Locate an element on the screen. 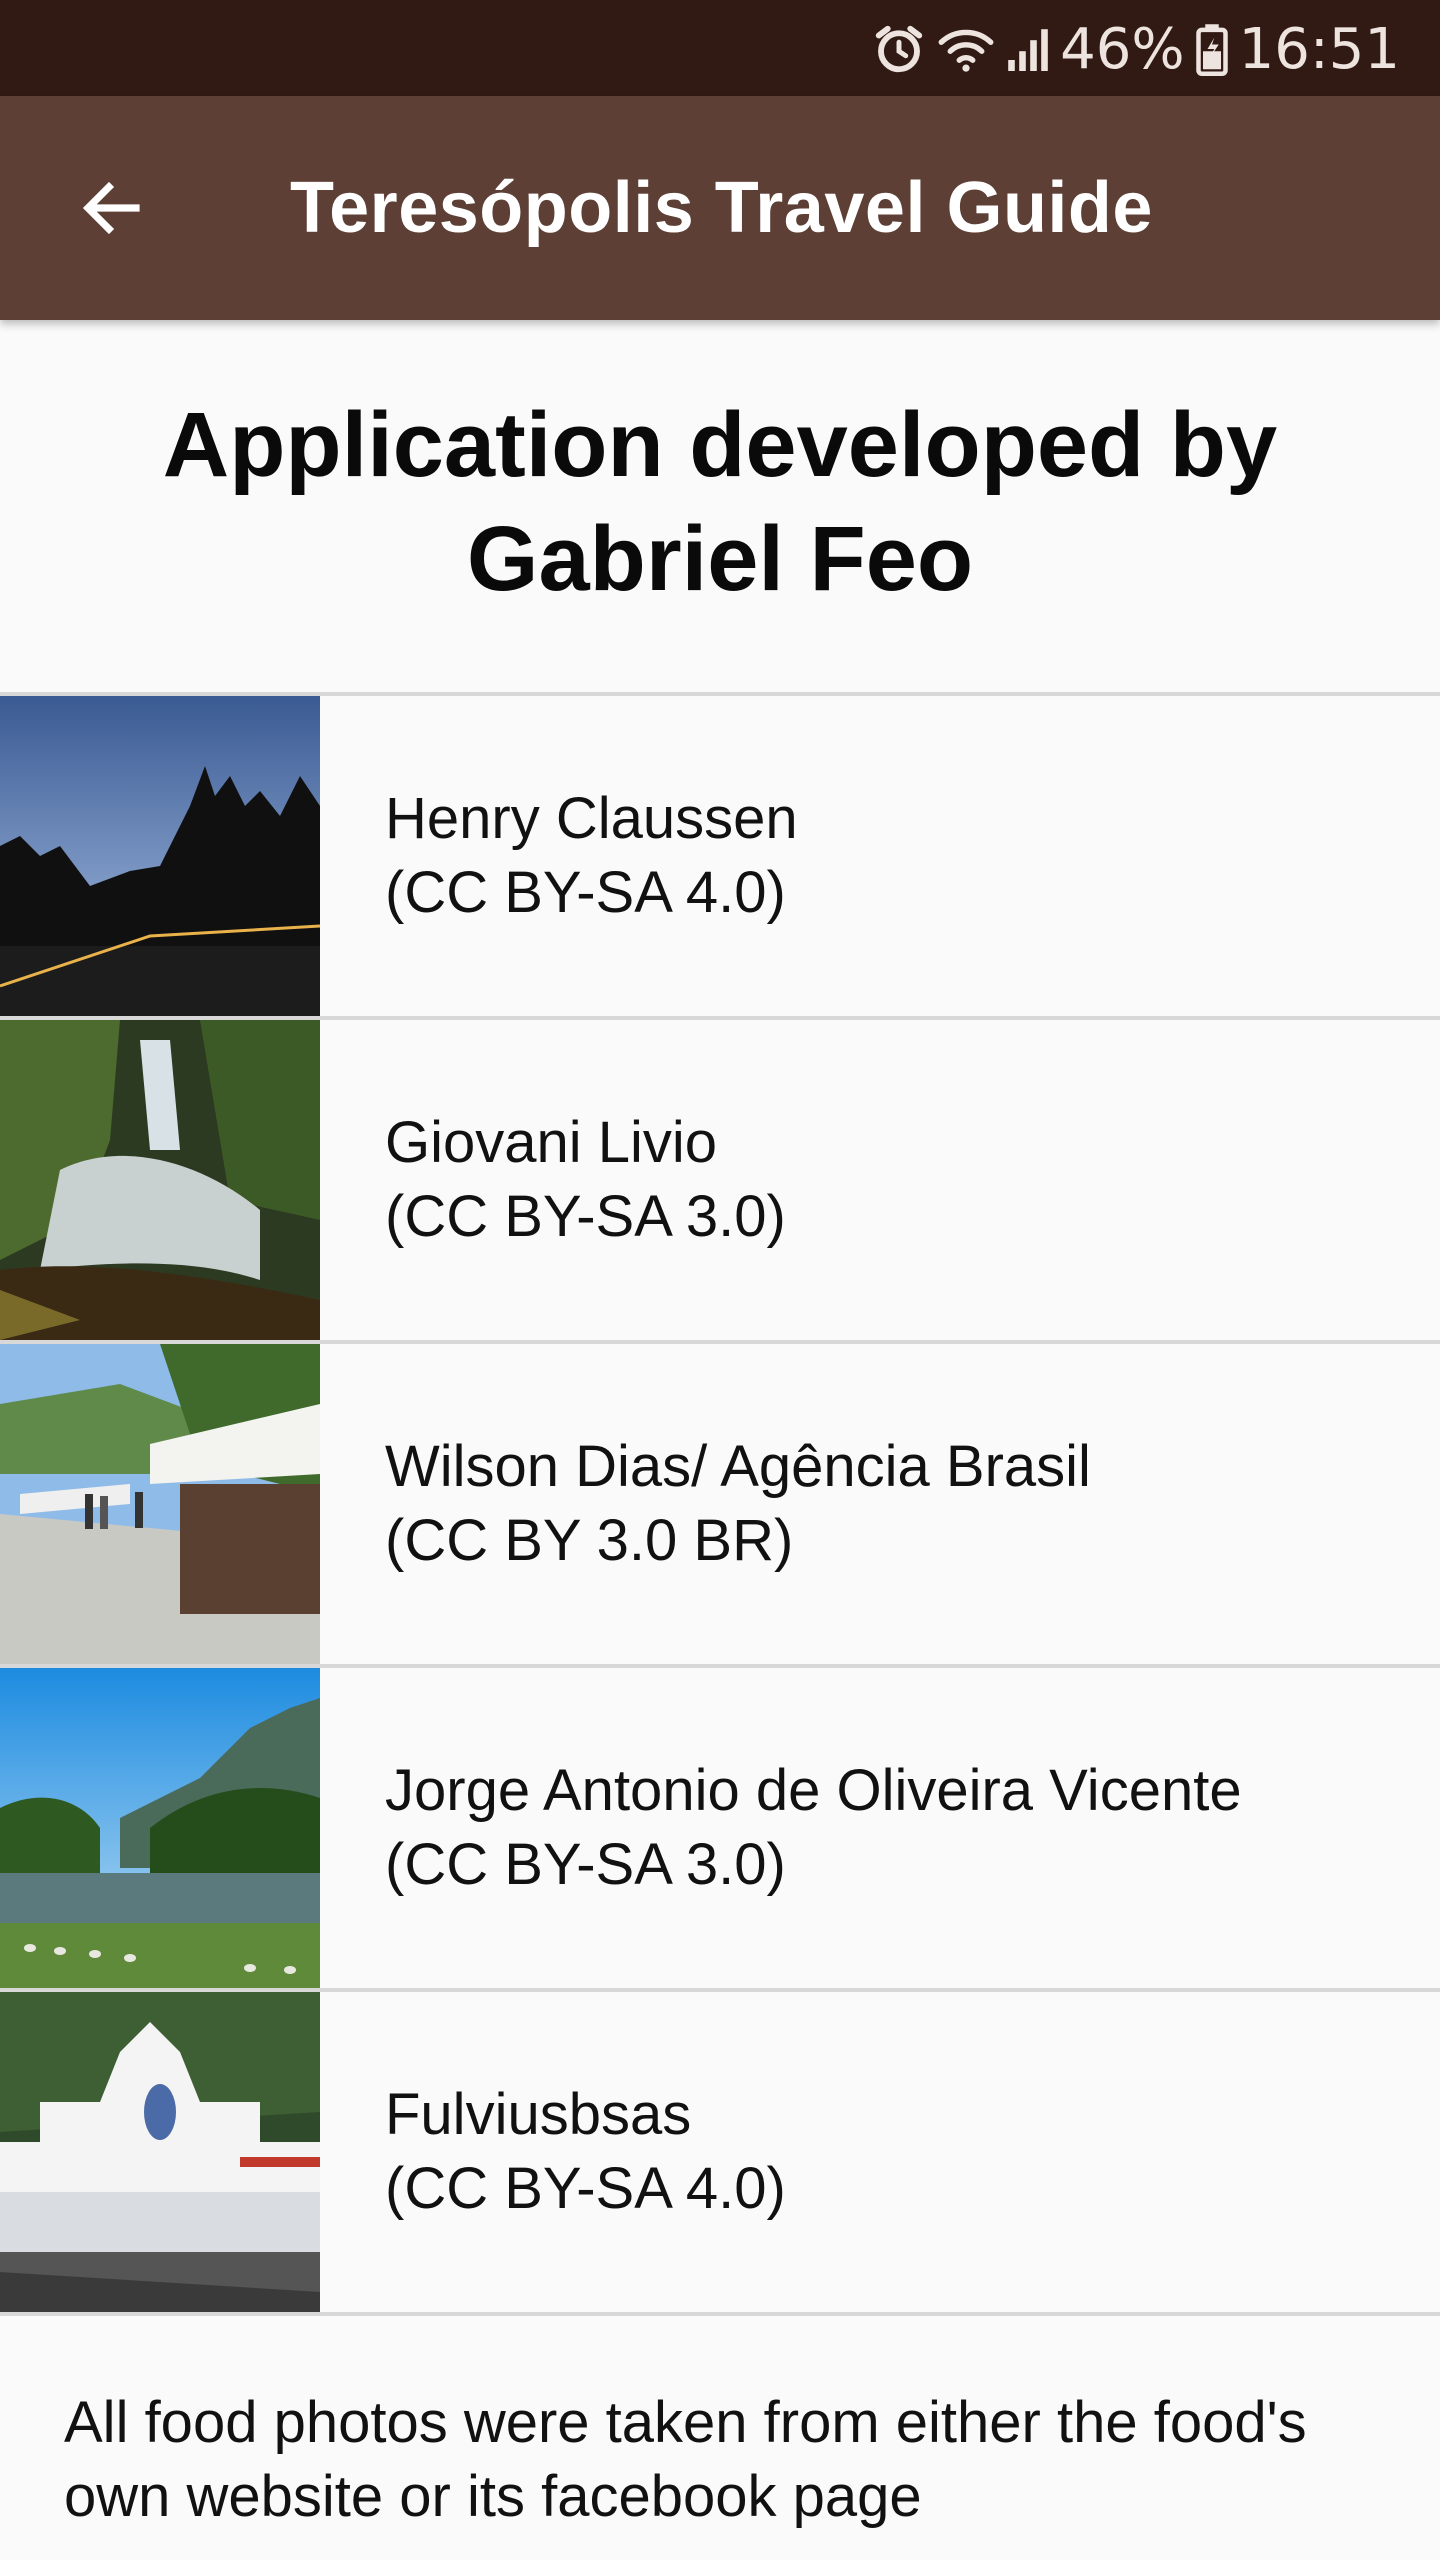  alarm-icon is located at coordinates (899, 49).